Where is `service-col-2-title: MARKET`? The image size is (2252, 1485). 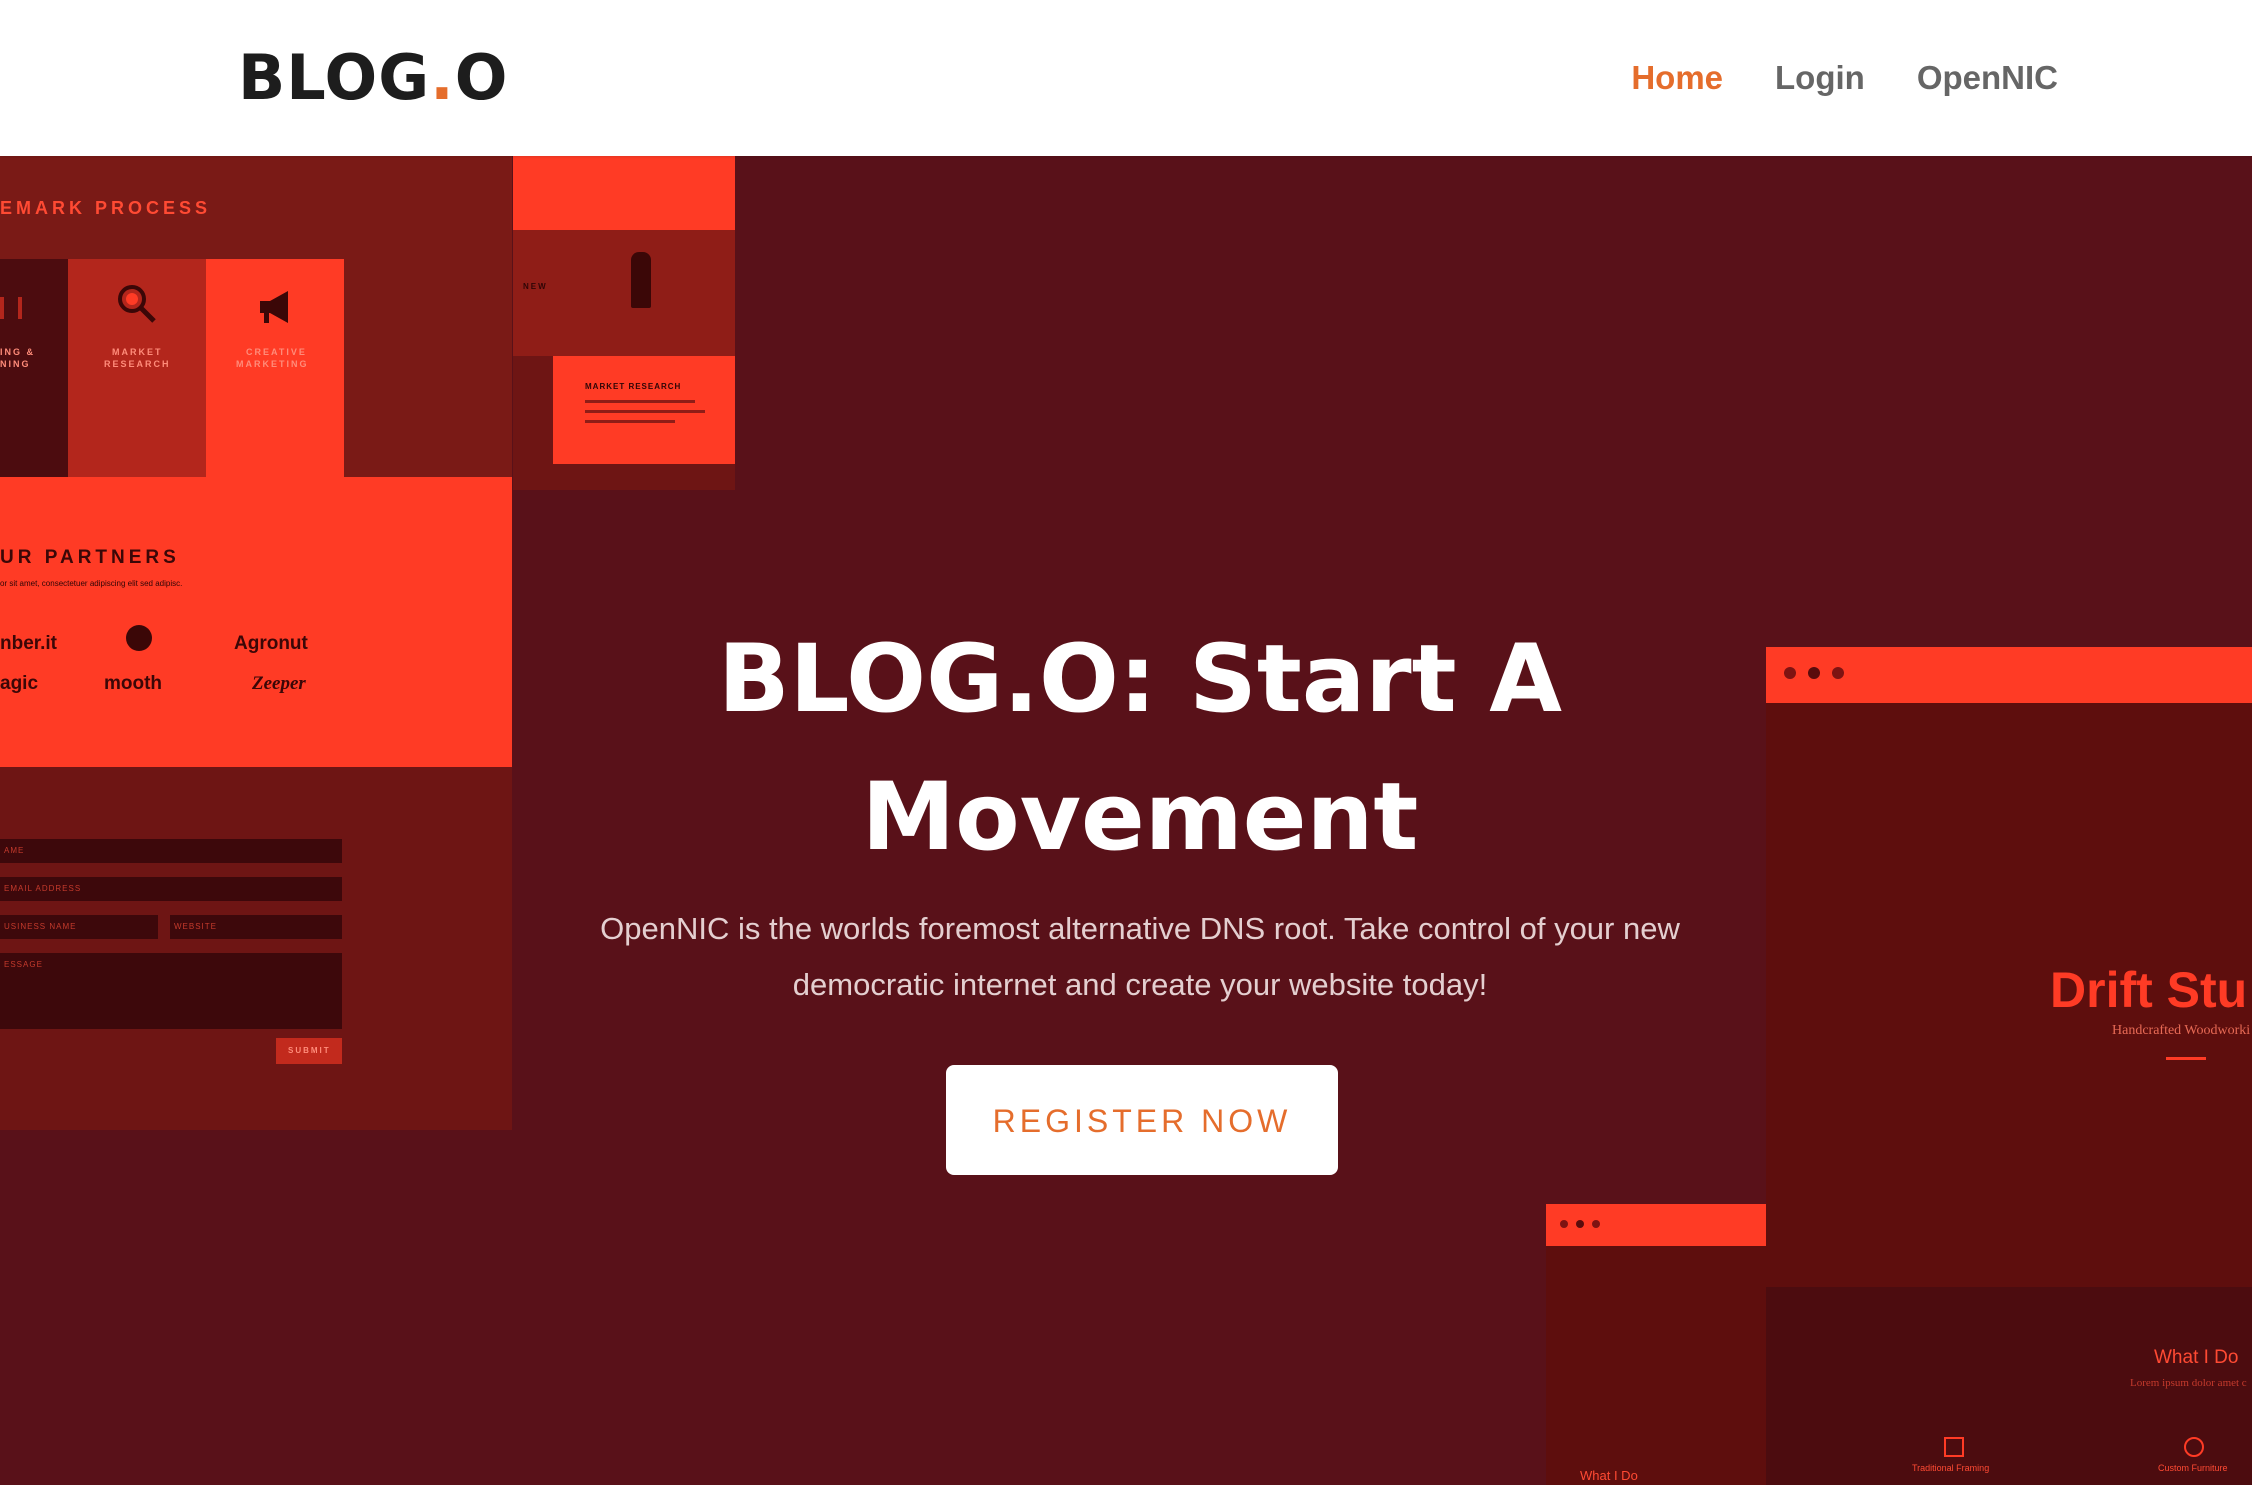 service-col-2-title: MARKET is located at coordinates (137, 352).